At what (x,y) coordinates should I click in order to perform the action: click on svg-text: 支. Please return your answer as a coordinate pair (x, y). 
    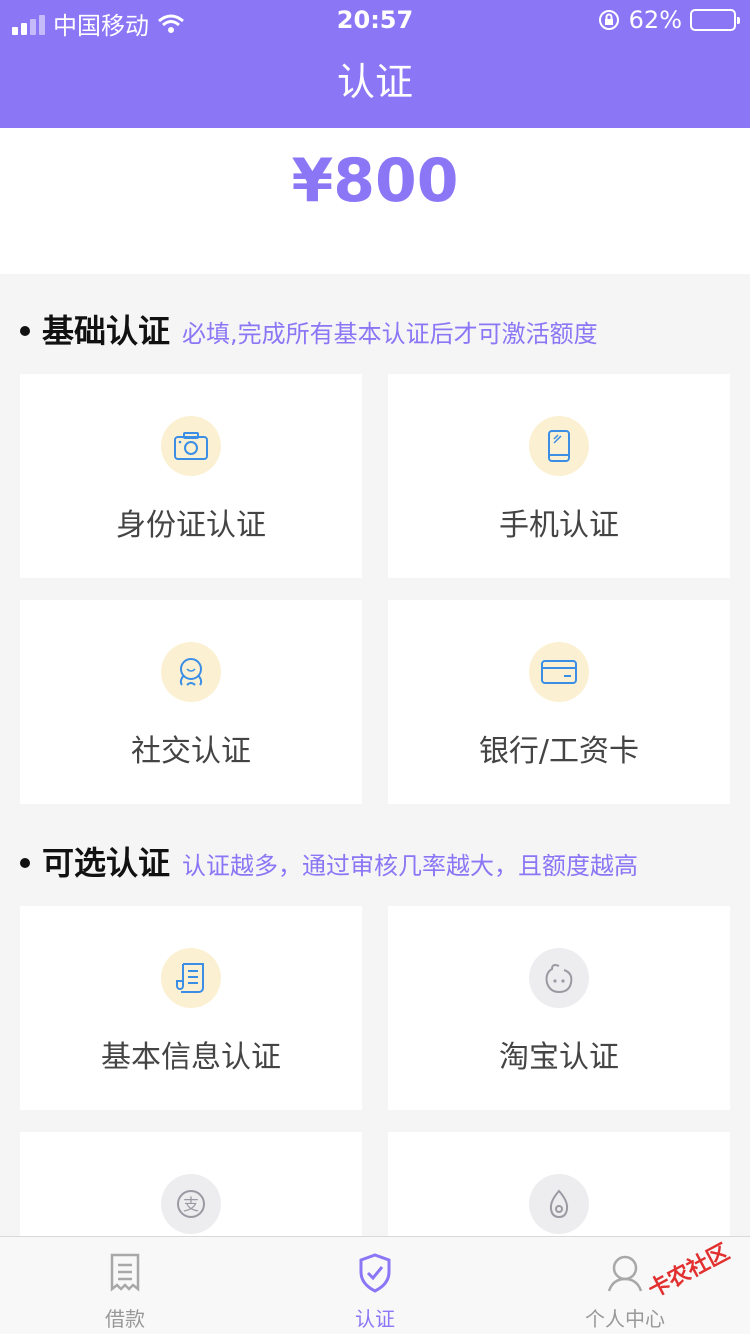
    Looking at the image, I should click on (191, 1204).